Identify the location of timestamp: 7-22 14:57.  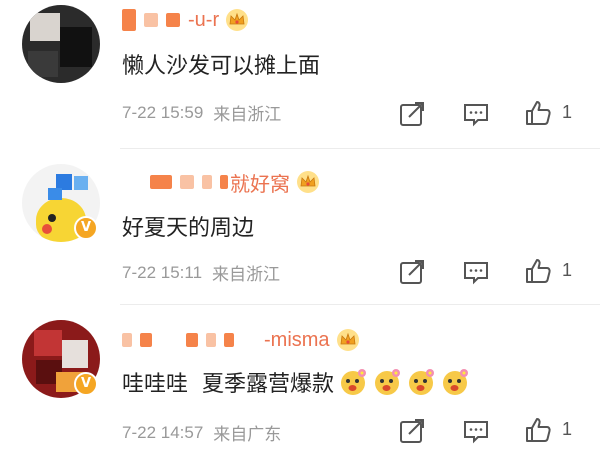
(163, 432).